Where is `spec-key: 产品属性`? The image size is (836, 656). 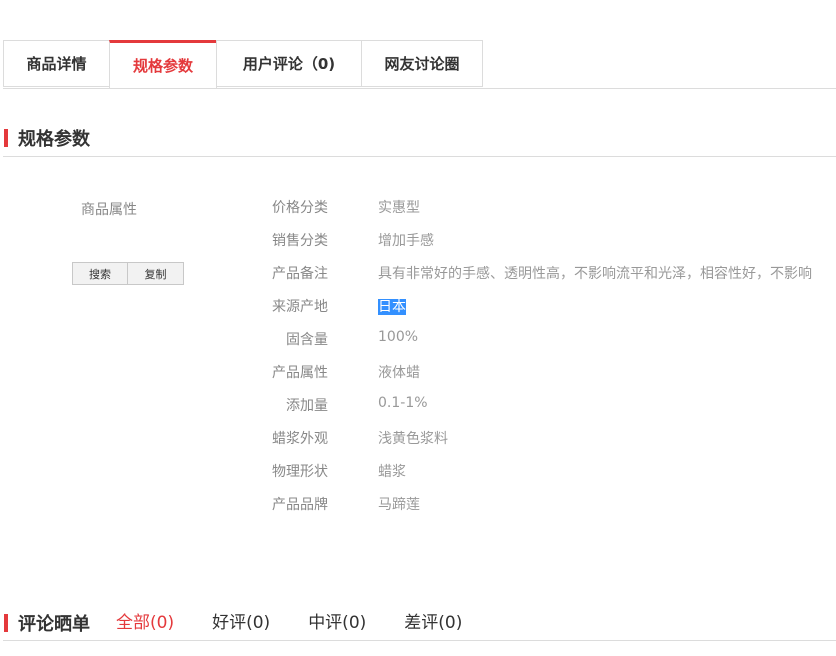 spec-key: 产品属性 is located at coordinates (300, 373).